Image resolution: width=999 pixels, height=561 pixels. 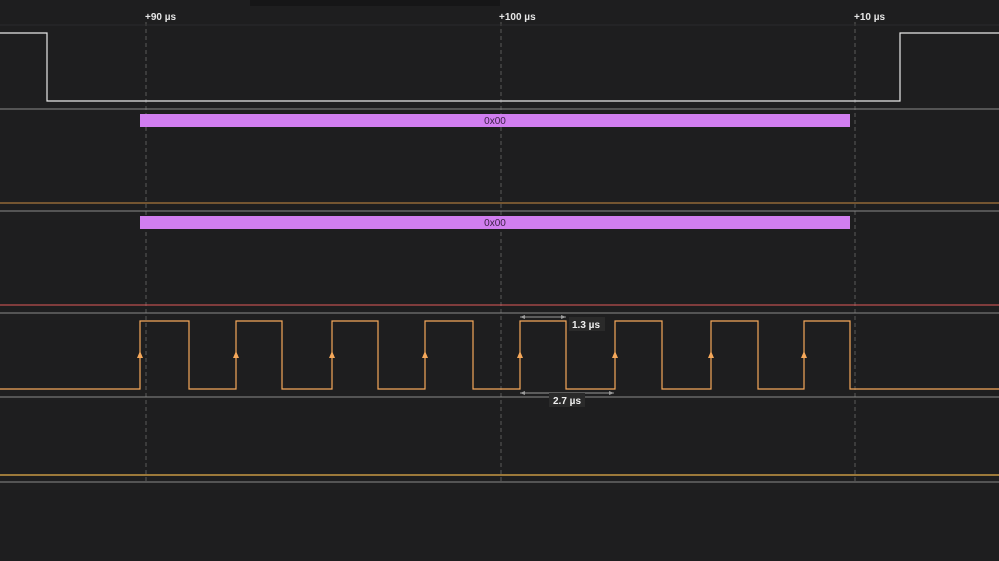 What do you see at coordinates (495, 223) in the screenshot?
I see `bus-frame-miso-value: 0x00` at bounding box center [495, 223].